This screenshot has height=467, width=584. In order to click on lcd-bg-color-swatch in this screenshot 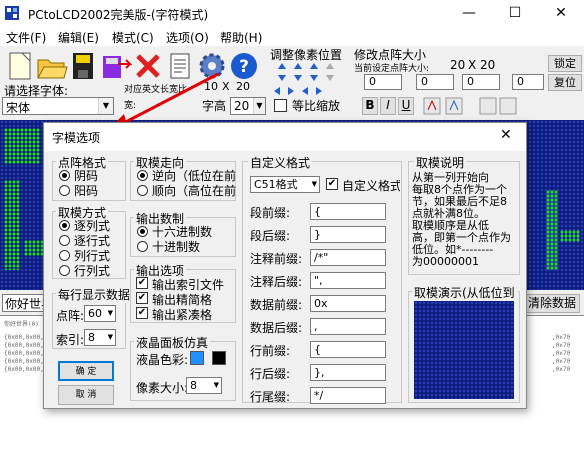, I will do `click(219, 358)`.